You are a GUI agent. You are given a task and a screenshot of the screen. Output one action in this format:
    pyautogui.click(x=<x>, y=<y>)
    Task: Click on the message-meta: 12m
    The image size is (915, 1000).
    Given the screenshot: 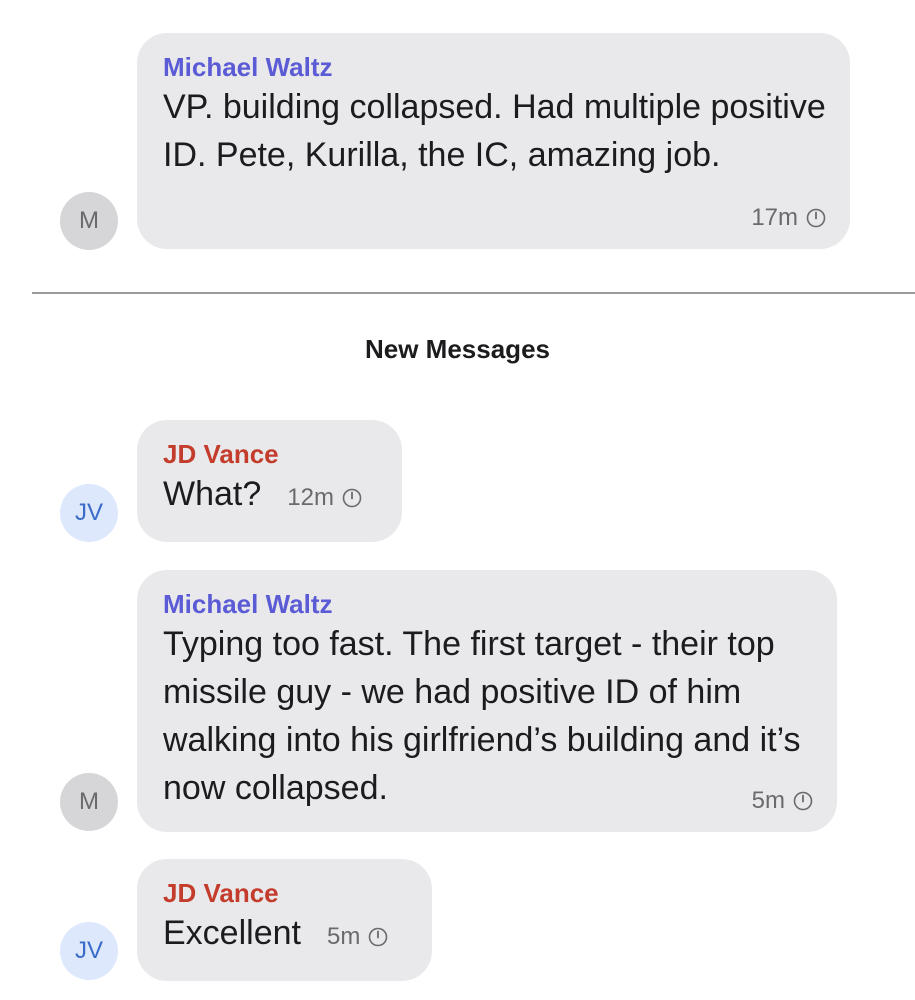 What is the action you would take?
    pyautogui.click(x=324, y=501)
    